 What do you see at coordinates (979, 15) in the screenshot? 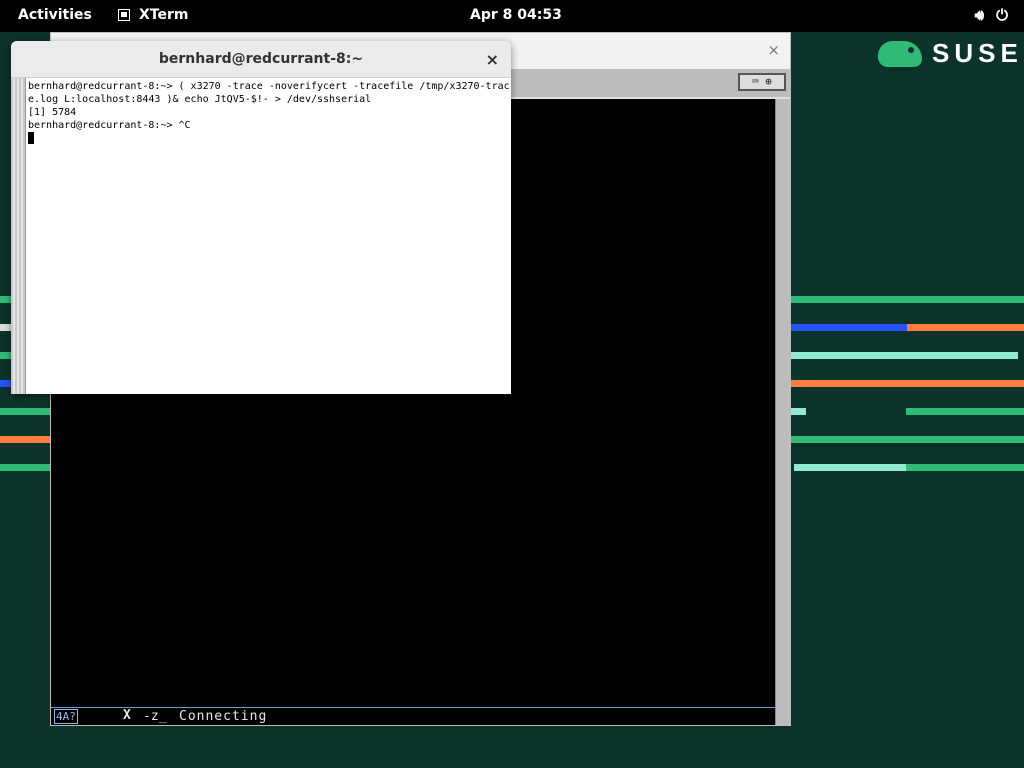
I see `speaker-icon: 🔊︎` at bounding box center [979, 15].